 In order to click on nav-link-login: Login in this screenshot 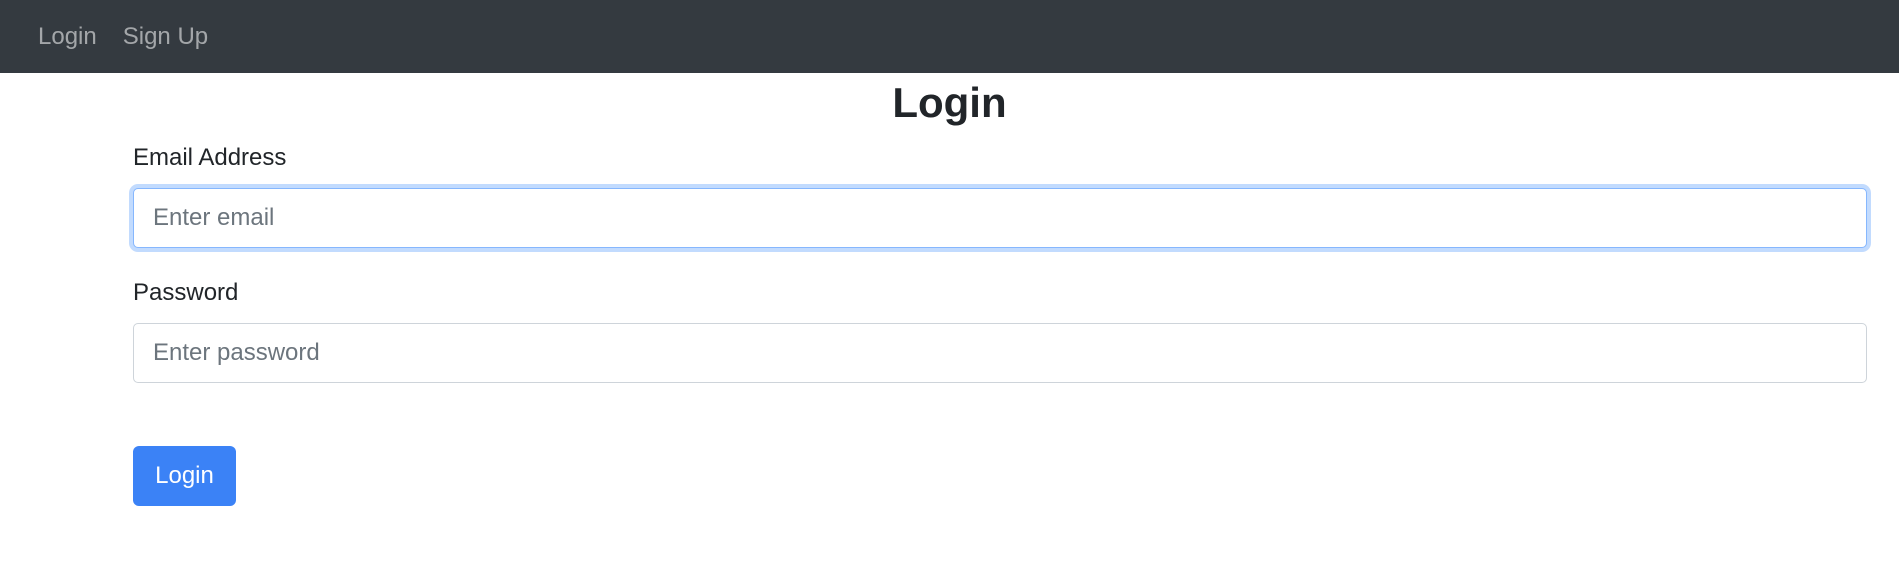, I will do `click(67, 37)`.